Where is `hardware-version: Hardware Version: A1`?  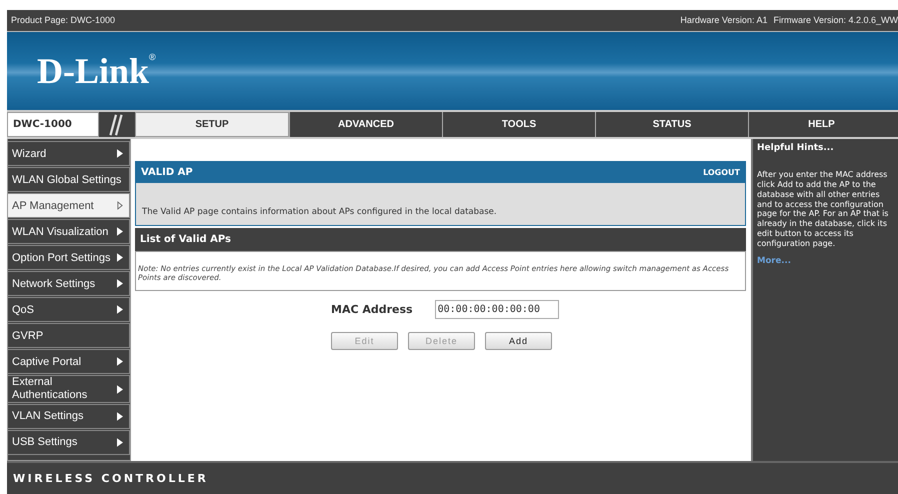
hardware-version: Hardware Version: A1 is located at coordinates (724, 20).